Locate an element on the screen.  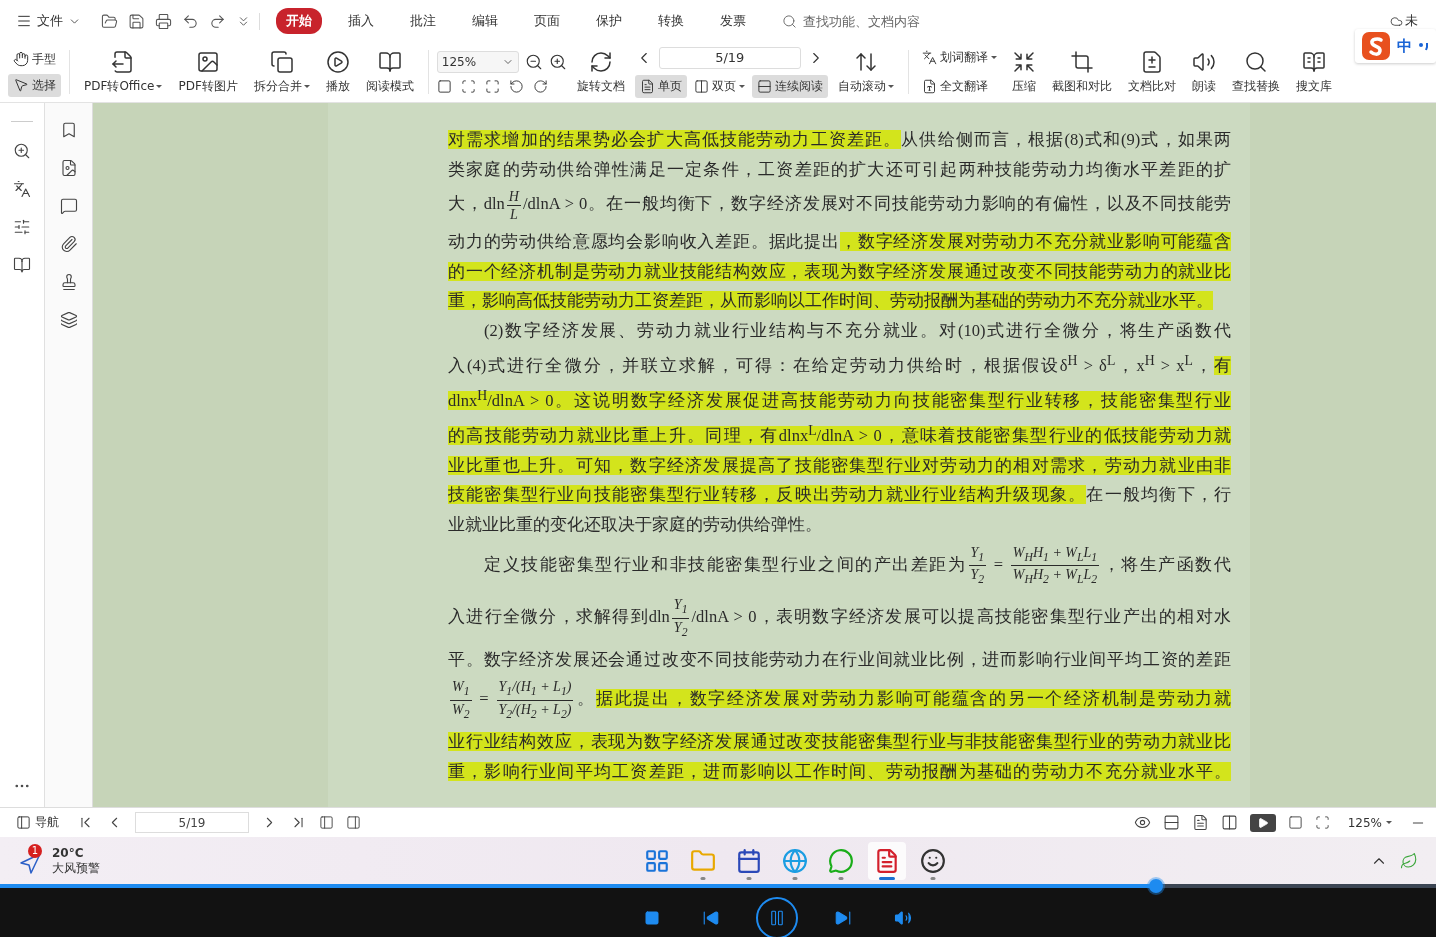
translate-icon is located at coordinates (22, 189).